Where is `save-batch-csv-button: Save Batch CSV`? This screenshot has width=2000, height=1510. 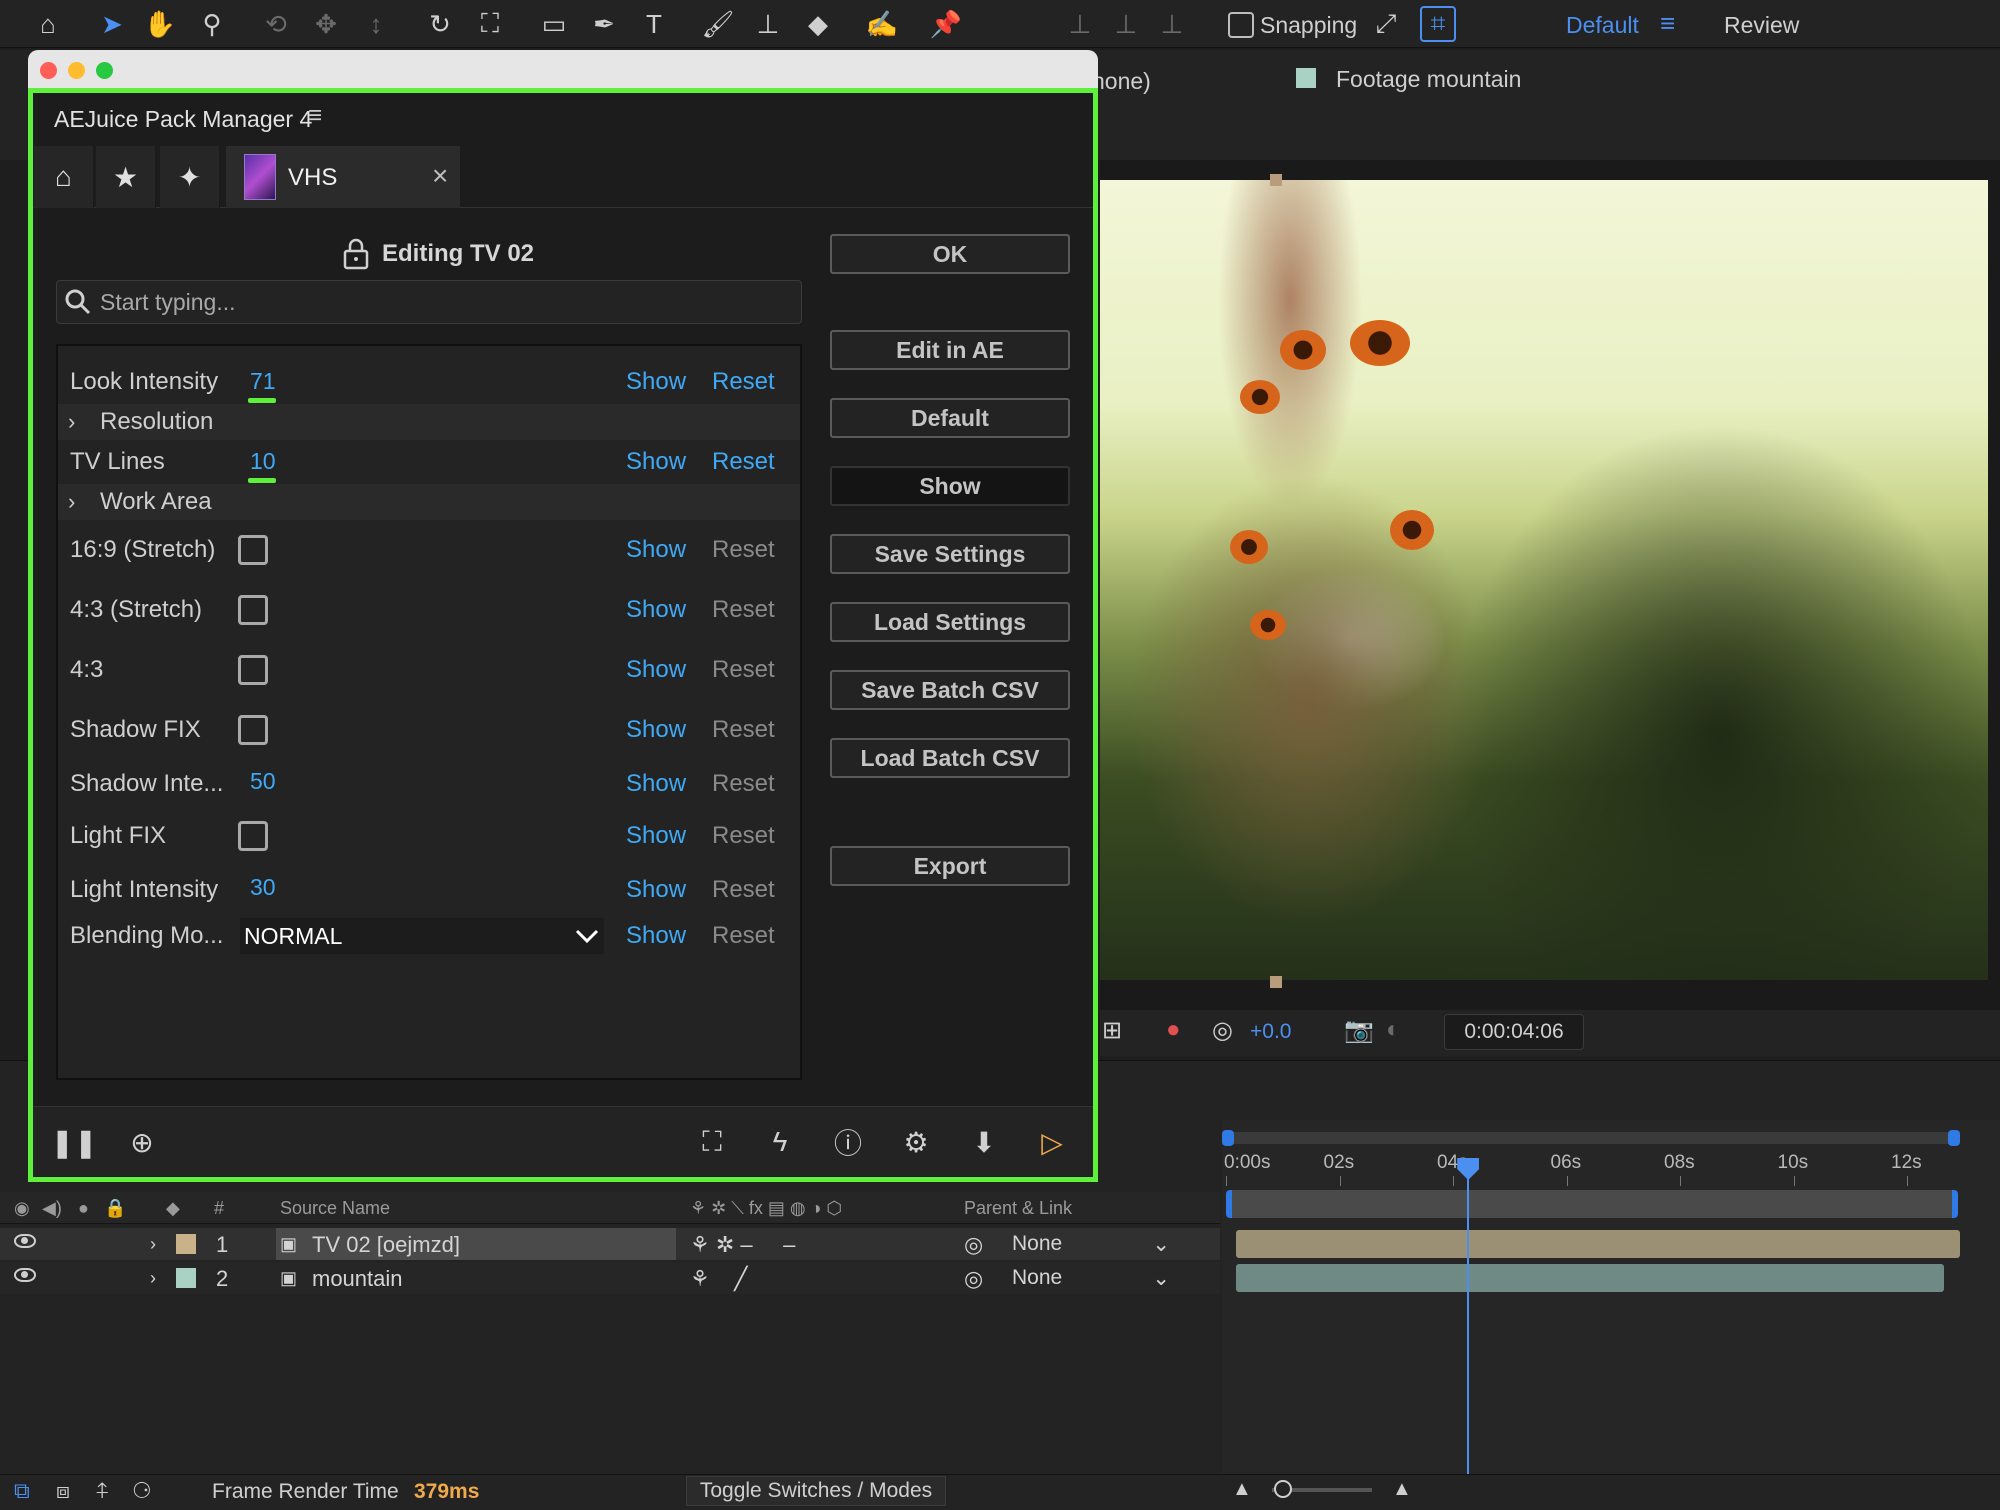
save-batch-csv-button: Save Batch CSV is located at coordinates (950, 690).